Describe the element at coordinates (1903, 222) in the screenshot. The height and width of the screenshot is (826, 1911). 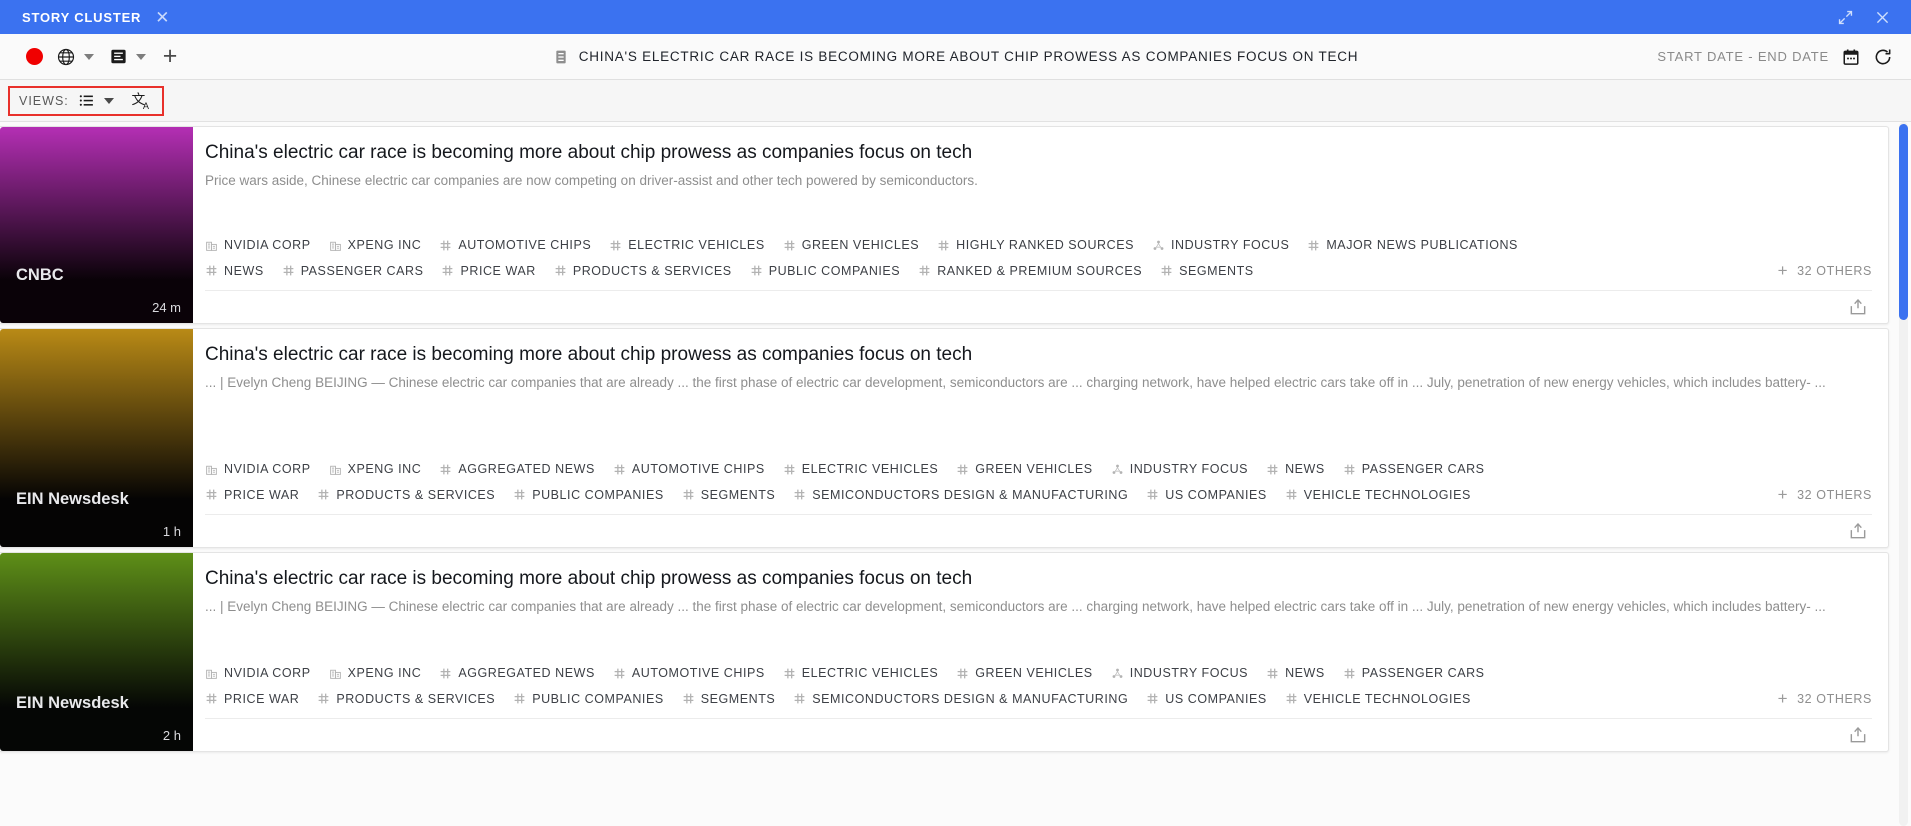
I see `scrollbar-thumb` at that location.